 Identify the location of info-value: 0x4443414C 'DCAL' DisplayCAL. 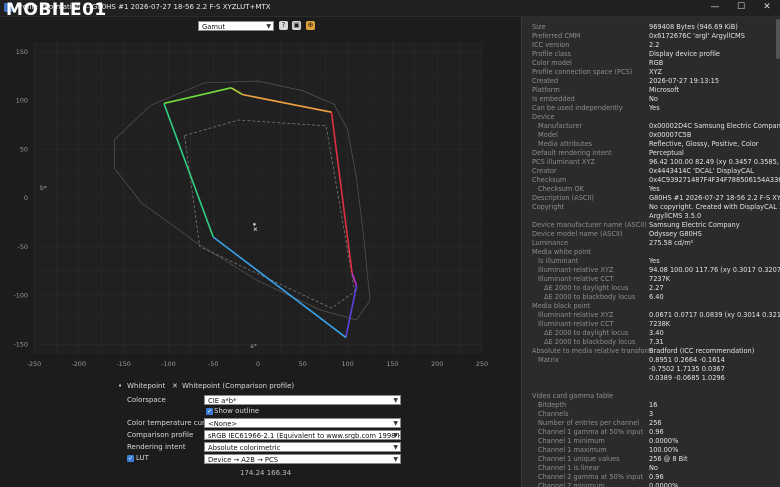
(701, 171).